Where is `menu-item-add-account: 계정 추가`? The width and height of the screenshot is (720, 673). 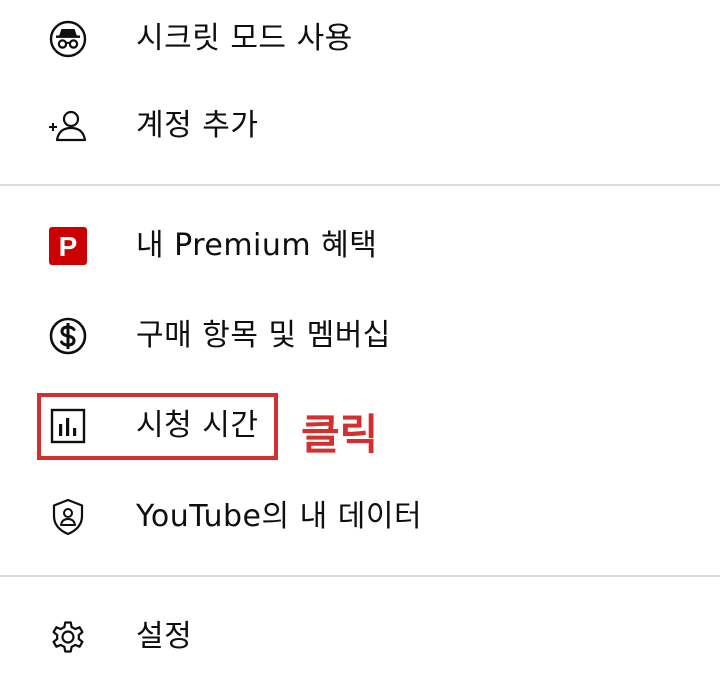
menu-item-add-account: 계정 추가 is located at coordinates (360, 126).